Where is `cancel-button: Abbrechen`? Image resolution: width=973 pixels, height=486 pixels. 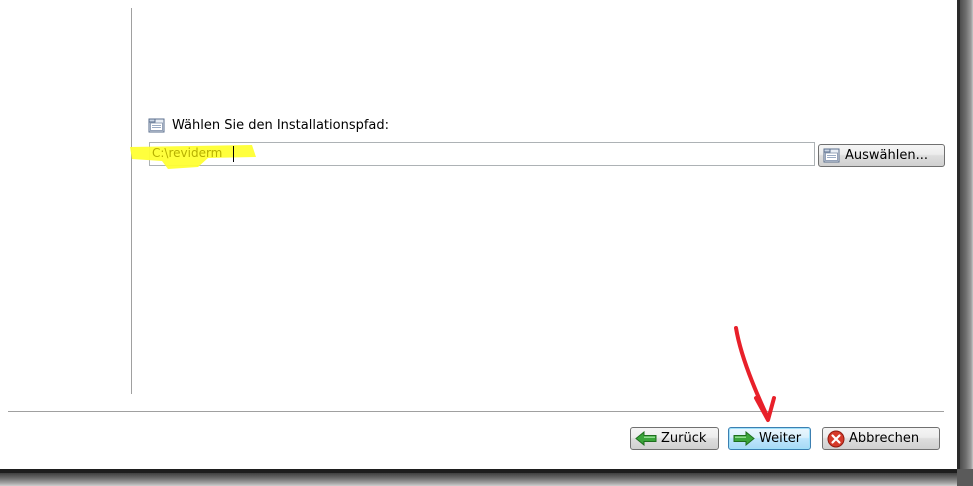
cancel-button: Abbrechen is located at coordinates (881, 438).